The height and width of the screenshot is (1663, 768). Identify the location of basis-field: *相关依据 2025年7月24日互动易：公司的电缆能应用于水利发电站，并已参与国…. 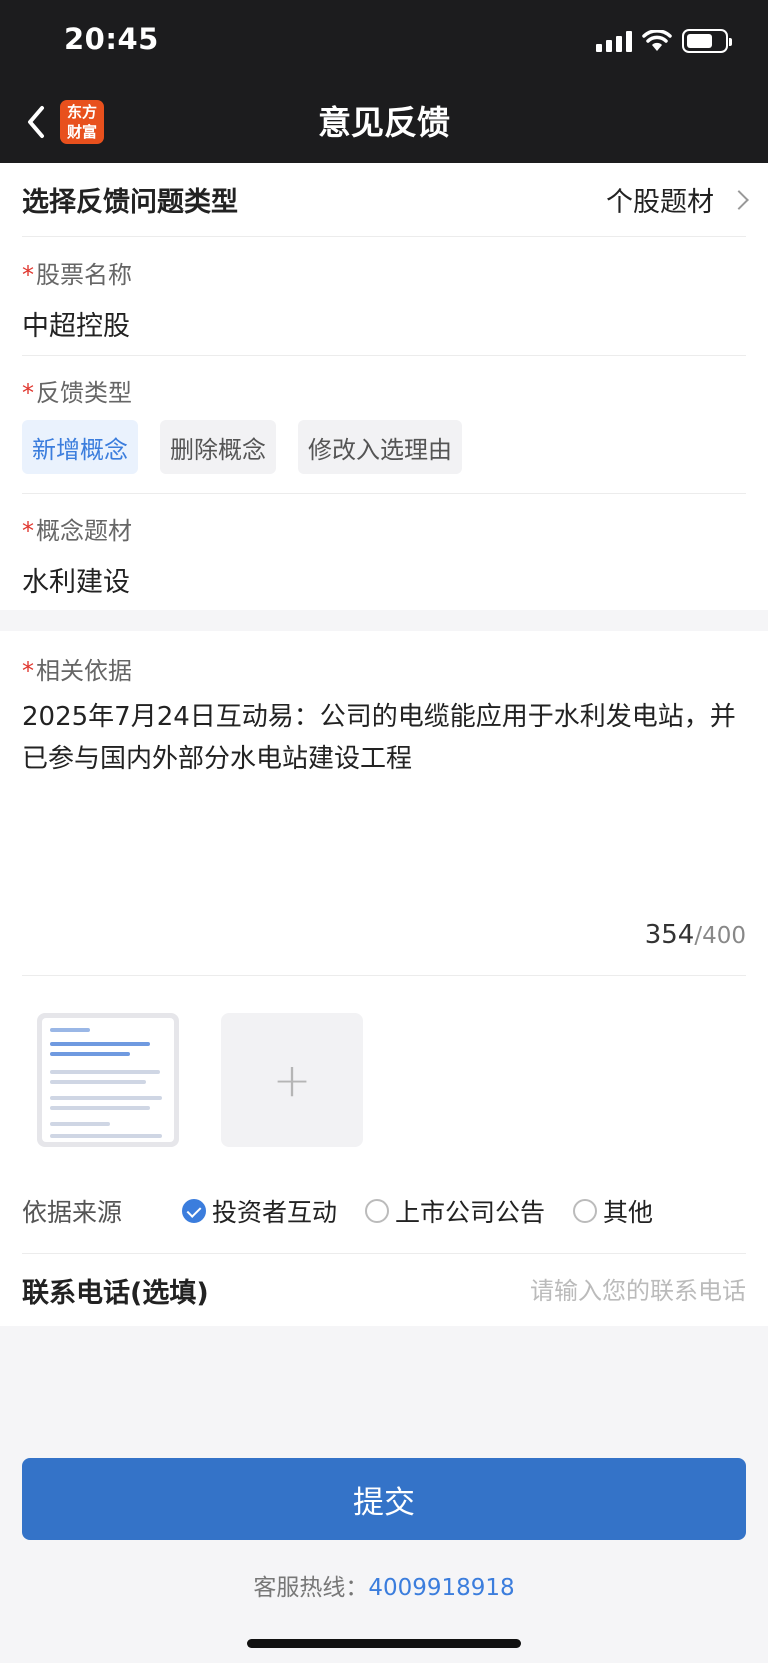
(384, 715).